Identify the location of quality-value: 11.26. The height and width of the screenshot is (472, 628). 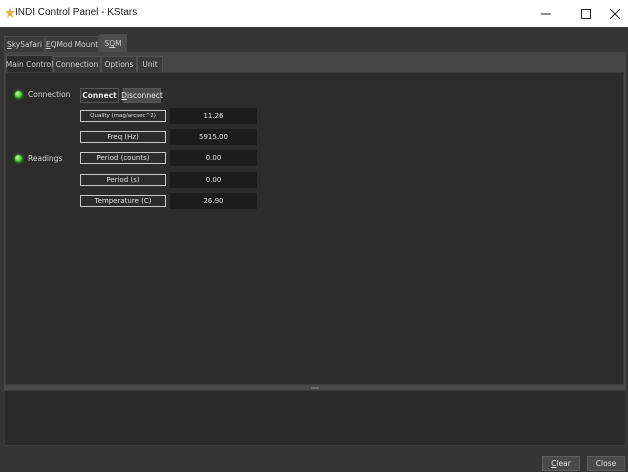
(213, 116).